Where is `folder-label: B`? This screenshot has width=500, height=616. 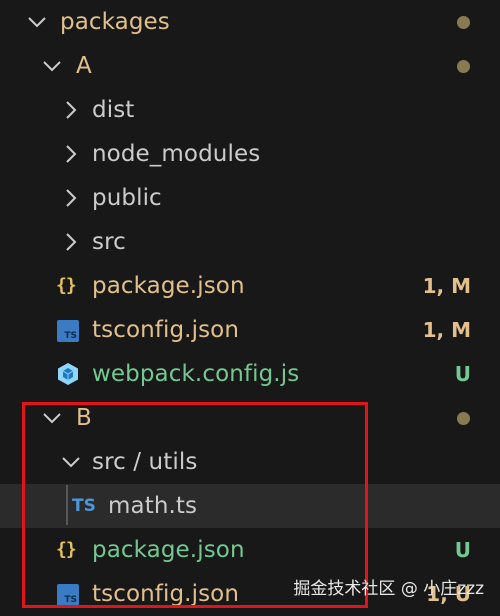 folder-label: B is located at coordinates (84, 418).